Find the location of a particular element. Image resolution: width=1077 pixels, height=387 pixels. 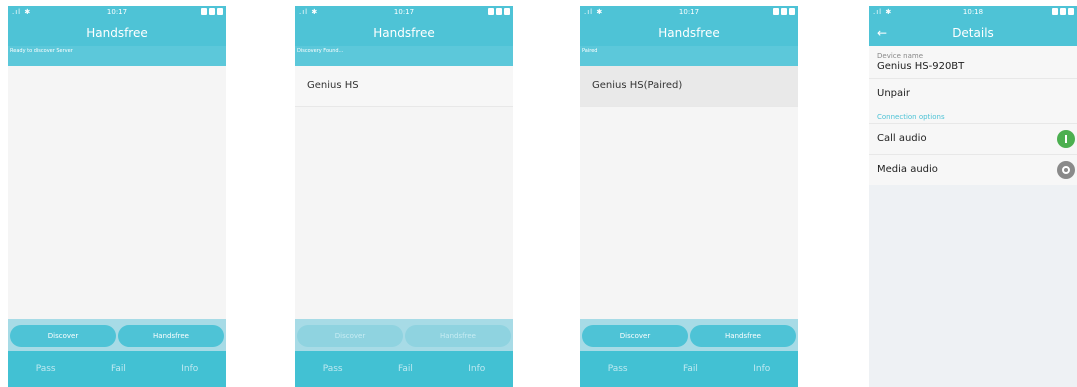

connection-options-header: Connection options is located at coordinates (973, 116).